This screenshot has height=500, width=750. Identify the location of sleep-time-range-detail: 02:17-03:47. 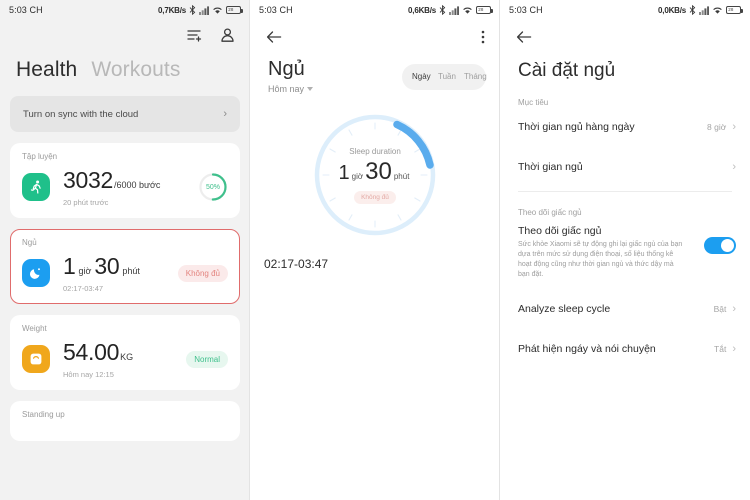
(296, 264).